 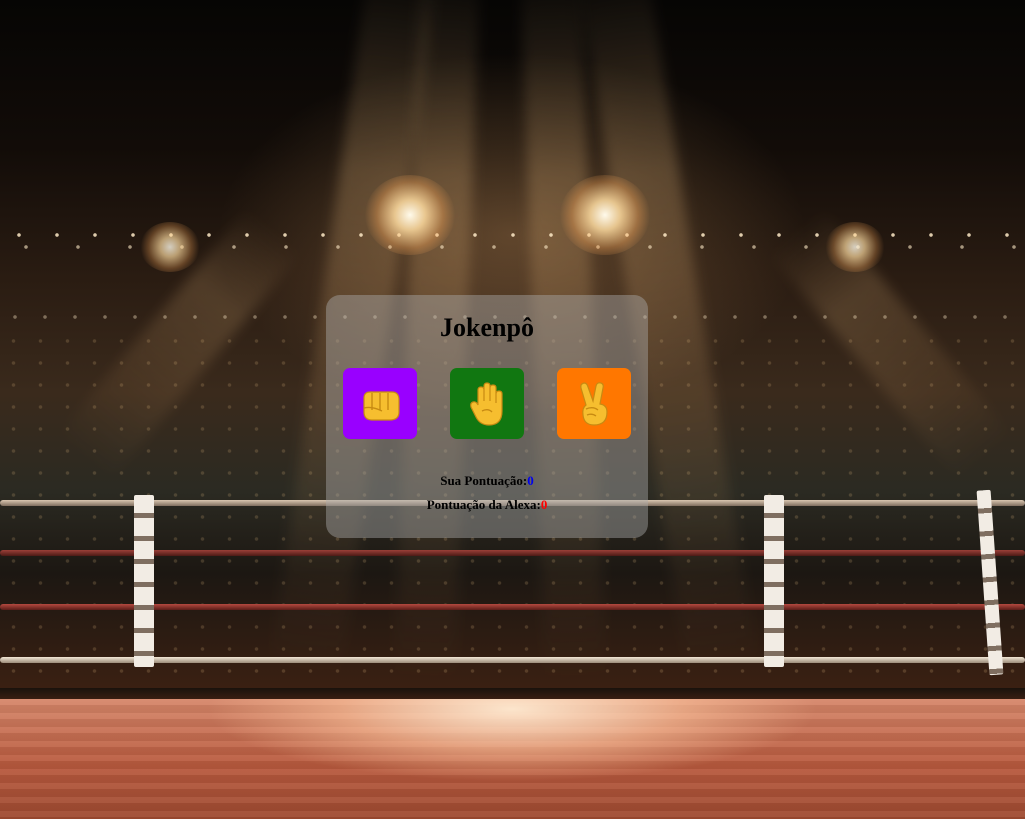 I want to click on alexa-score-label: Pontuação da Alexa:, so click(x=483, y=504).